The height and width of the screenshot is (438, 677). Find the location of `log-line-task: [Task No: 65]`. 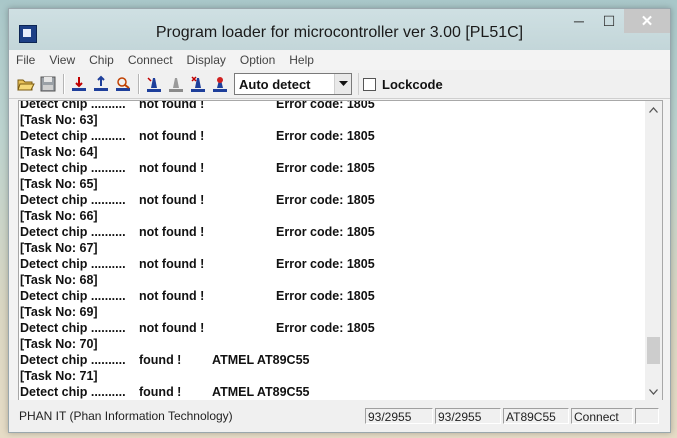

log-line-task: [Task No: 65] is located at coordinates (332, 184).